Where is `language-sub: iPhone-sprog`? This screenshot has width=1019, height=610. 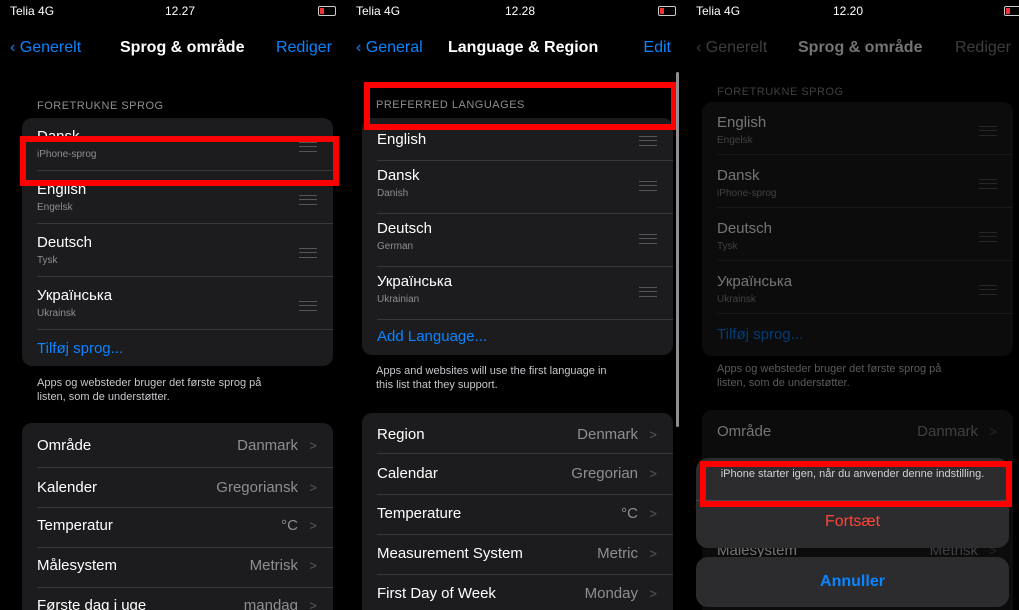
language-sub: iPhone-sprog is located at coordinates (747, 193).